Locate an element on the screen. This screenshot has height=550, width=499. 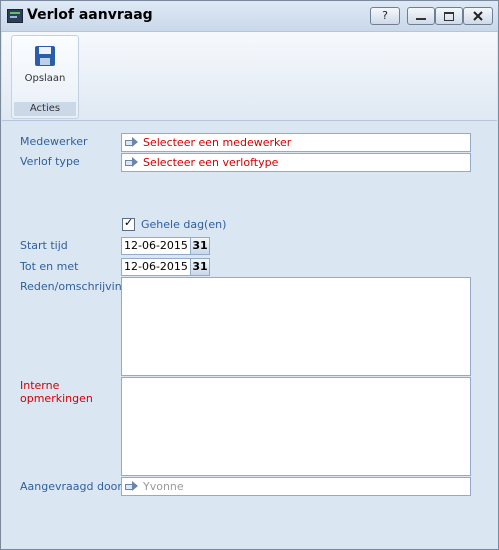
actions-group-label: Acties is located at coordinates (45, 109).